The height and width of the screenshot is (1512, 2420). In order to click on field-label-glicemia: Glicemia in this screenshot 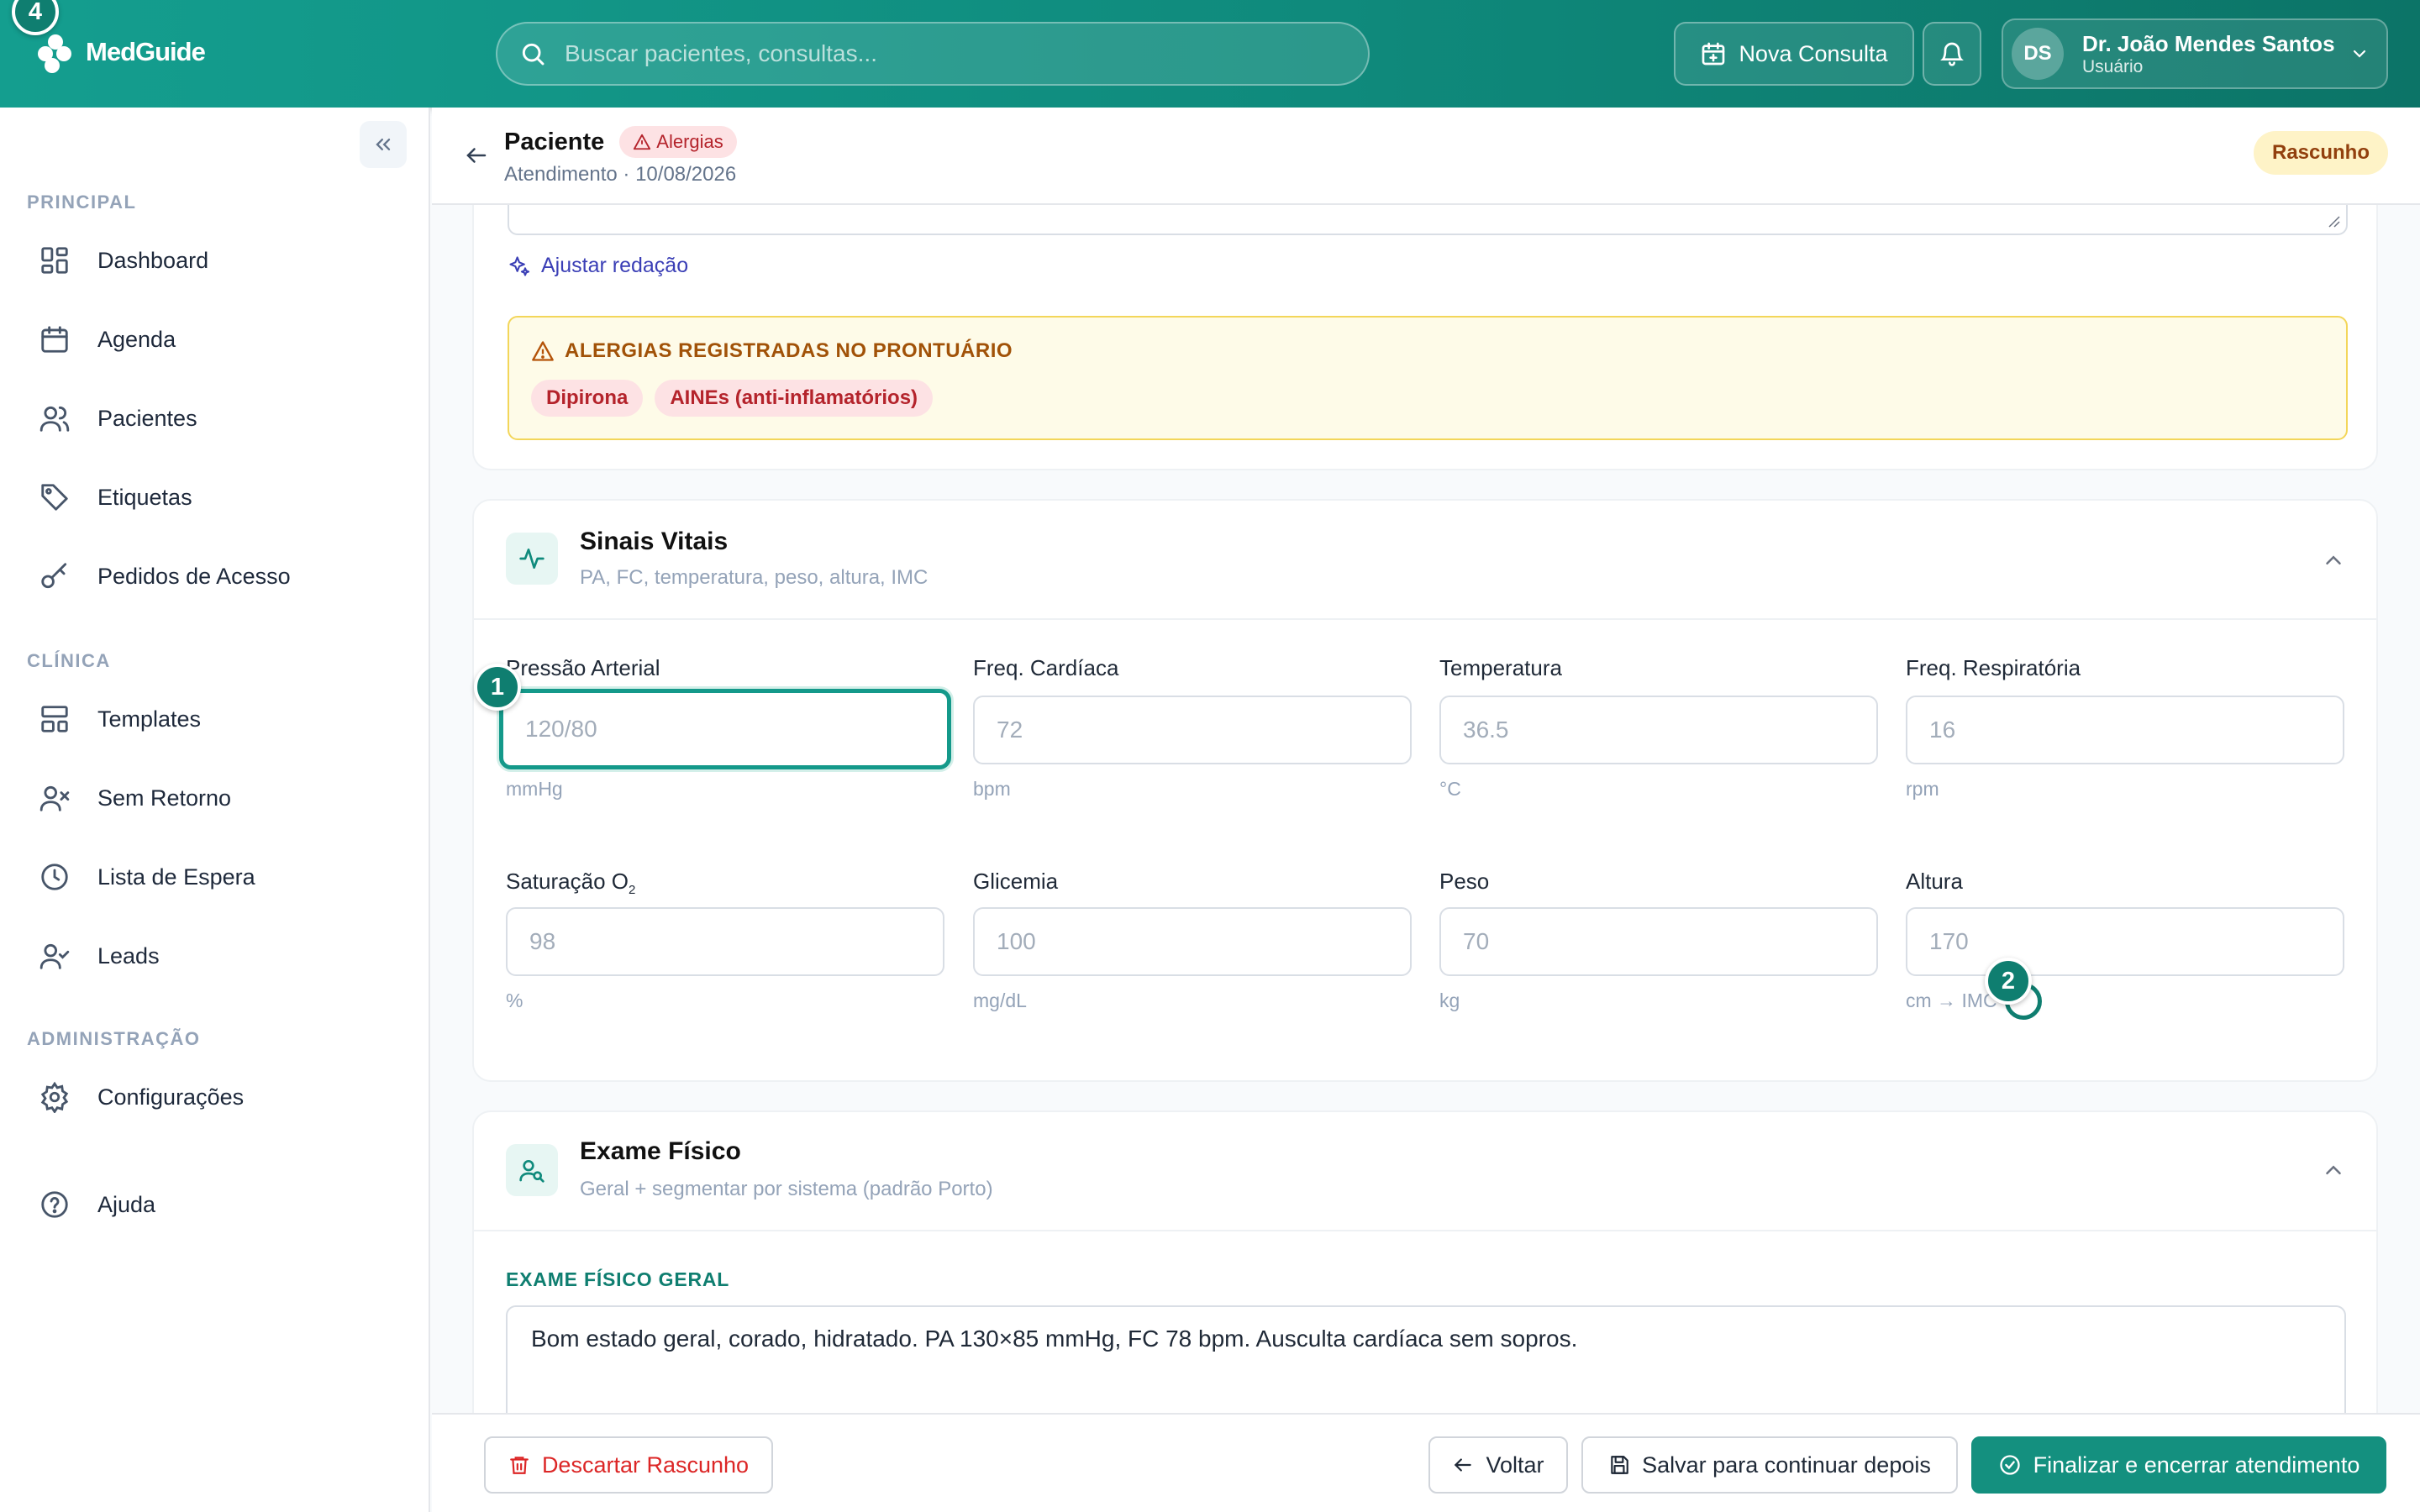, I will do `click(1016, 881)`.